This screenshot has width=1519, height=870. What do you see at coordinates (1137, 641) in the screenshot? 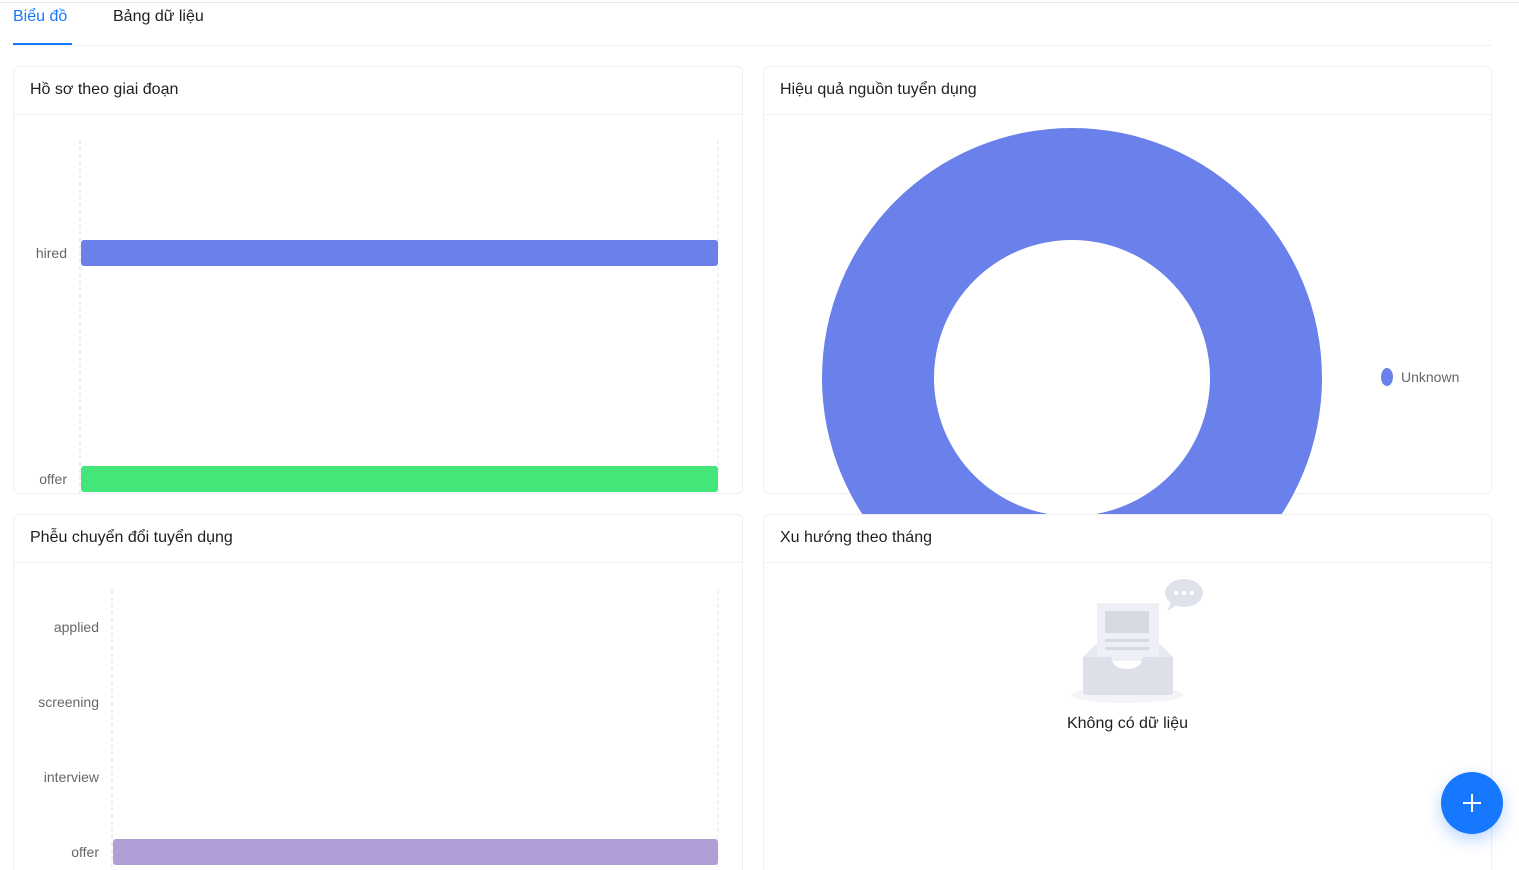
I see `empty-inbox-icon` at bounding box center [1137, 641].